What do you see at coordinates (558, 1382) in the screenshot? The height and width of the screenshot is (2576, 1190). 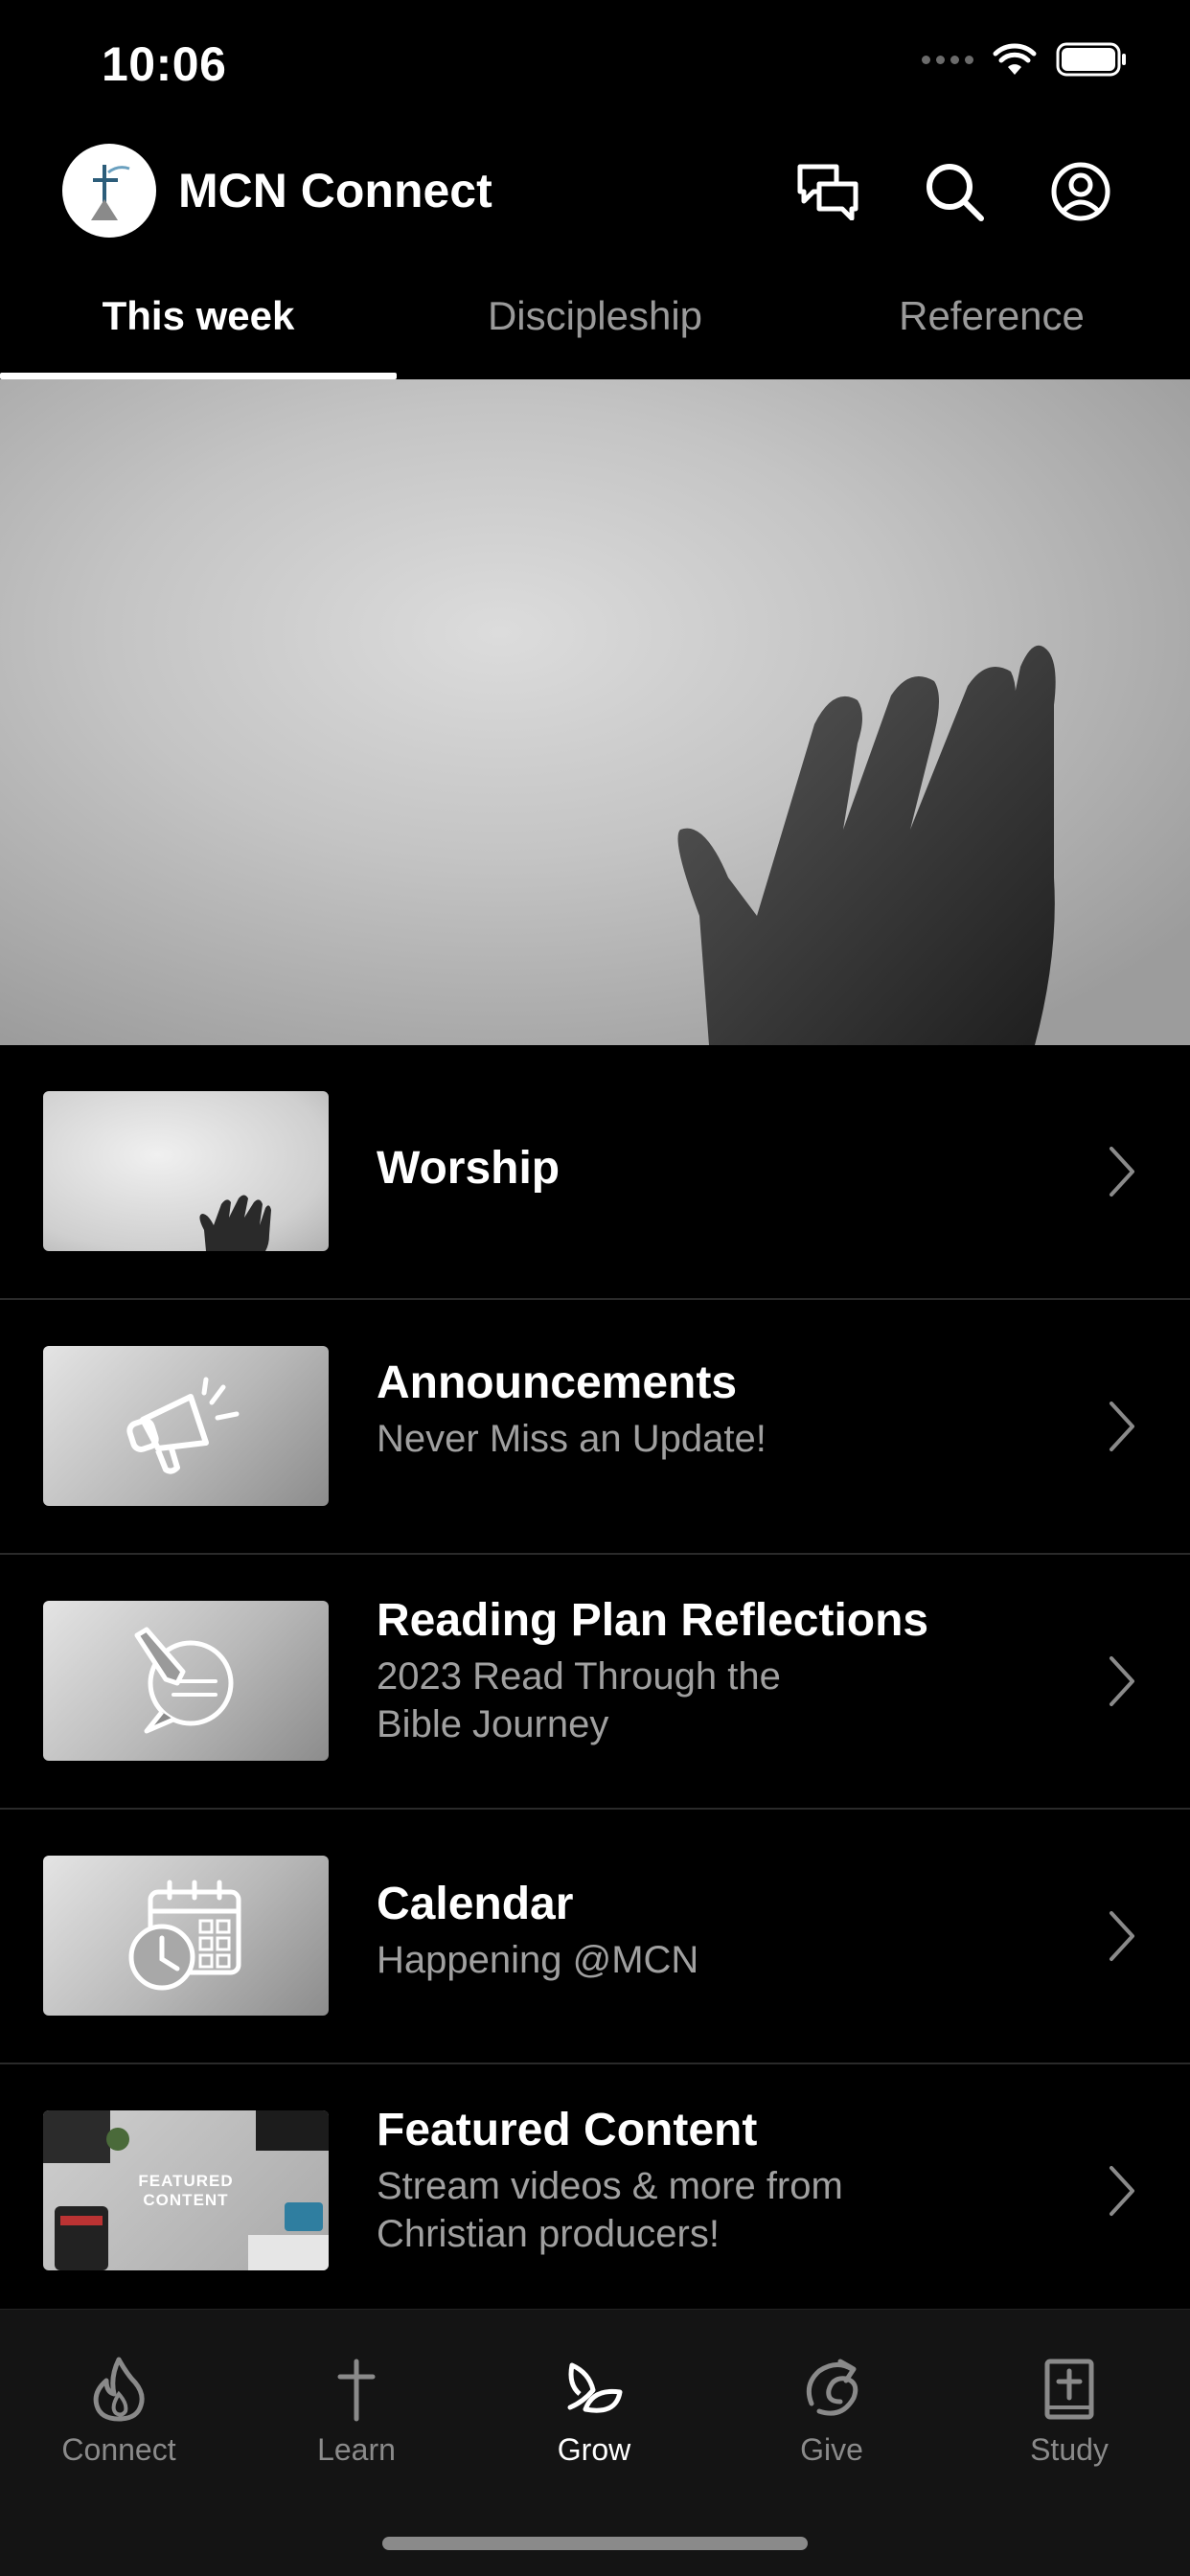 I see `list-item-title: Announcements` at bounding box center [558, 1382].